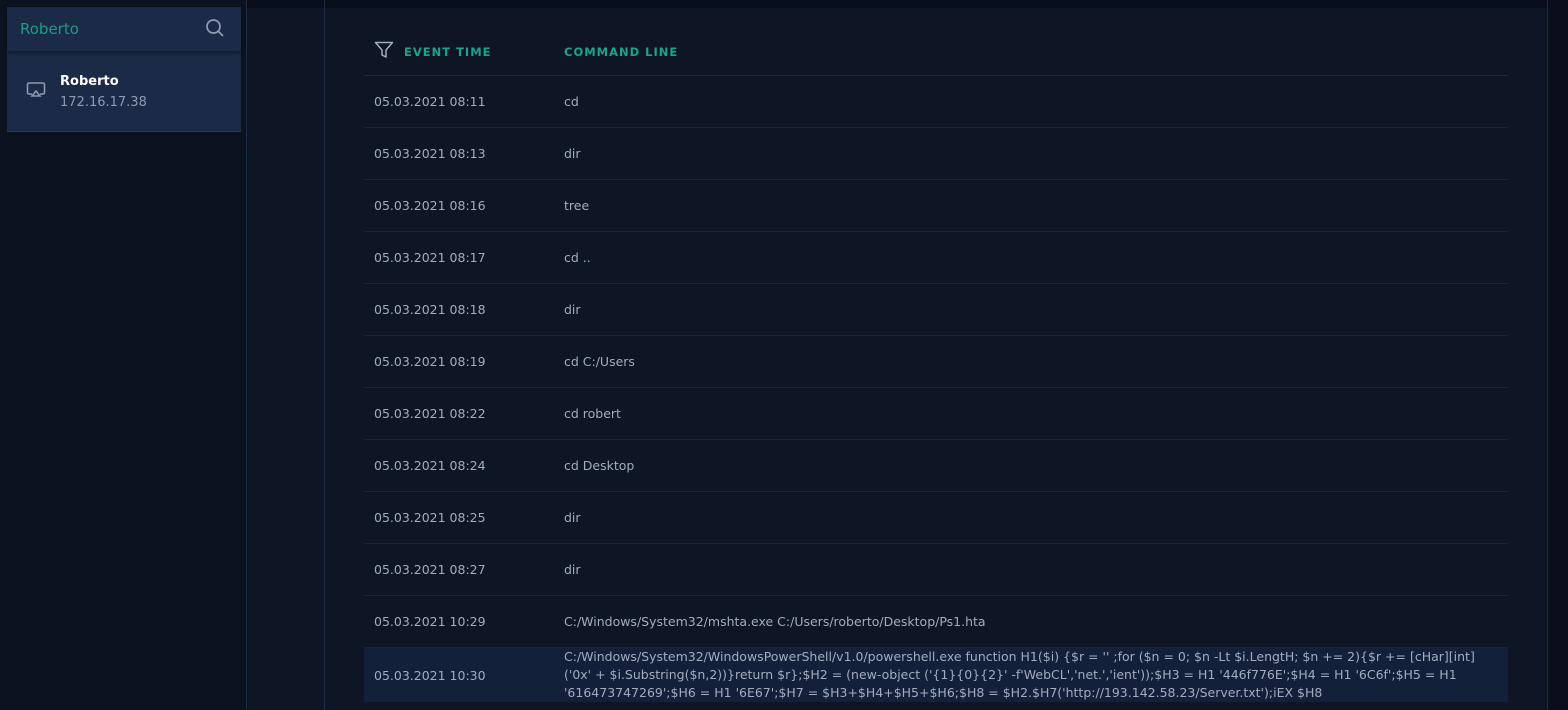 The height and width of the screenshot is (710, 1568). Describe the element at coordinates (124, 91) in the screenshot. I see `host-list-item: Roberto 172.16.17.38` at that location.